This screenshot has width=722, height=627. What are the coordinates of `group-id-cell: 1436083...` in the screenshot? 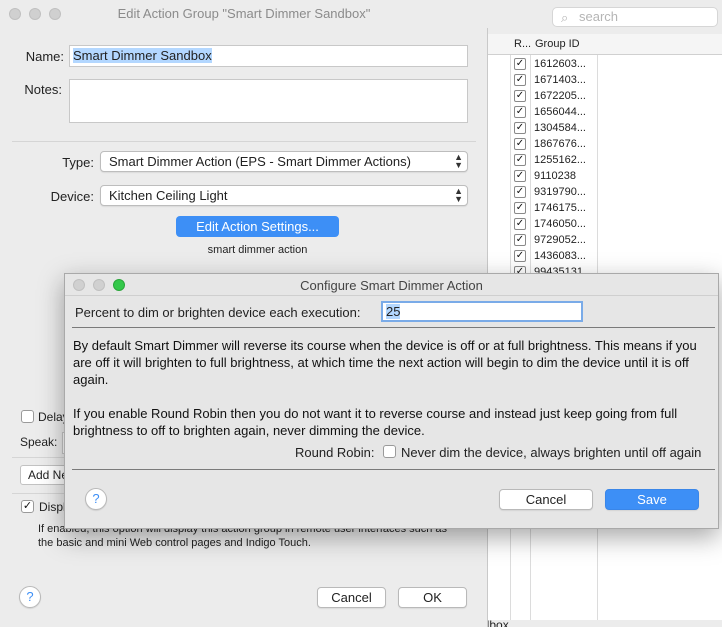 It's located at (560, 256).